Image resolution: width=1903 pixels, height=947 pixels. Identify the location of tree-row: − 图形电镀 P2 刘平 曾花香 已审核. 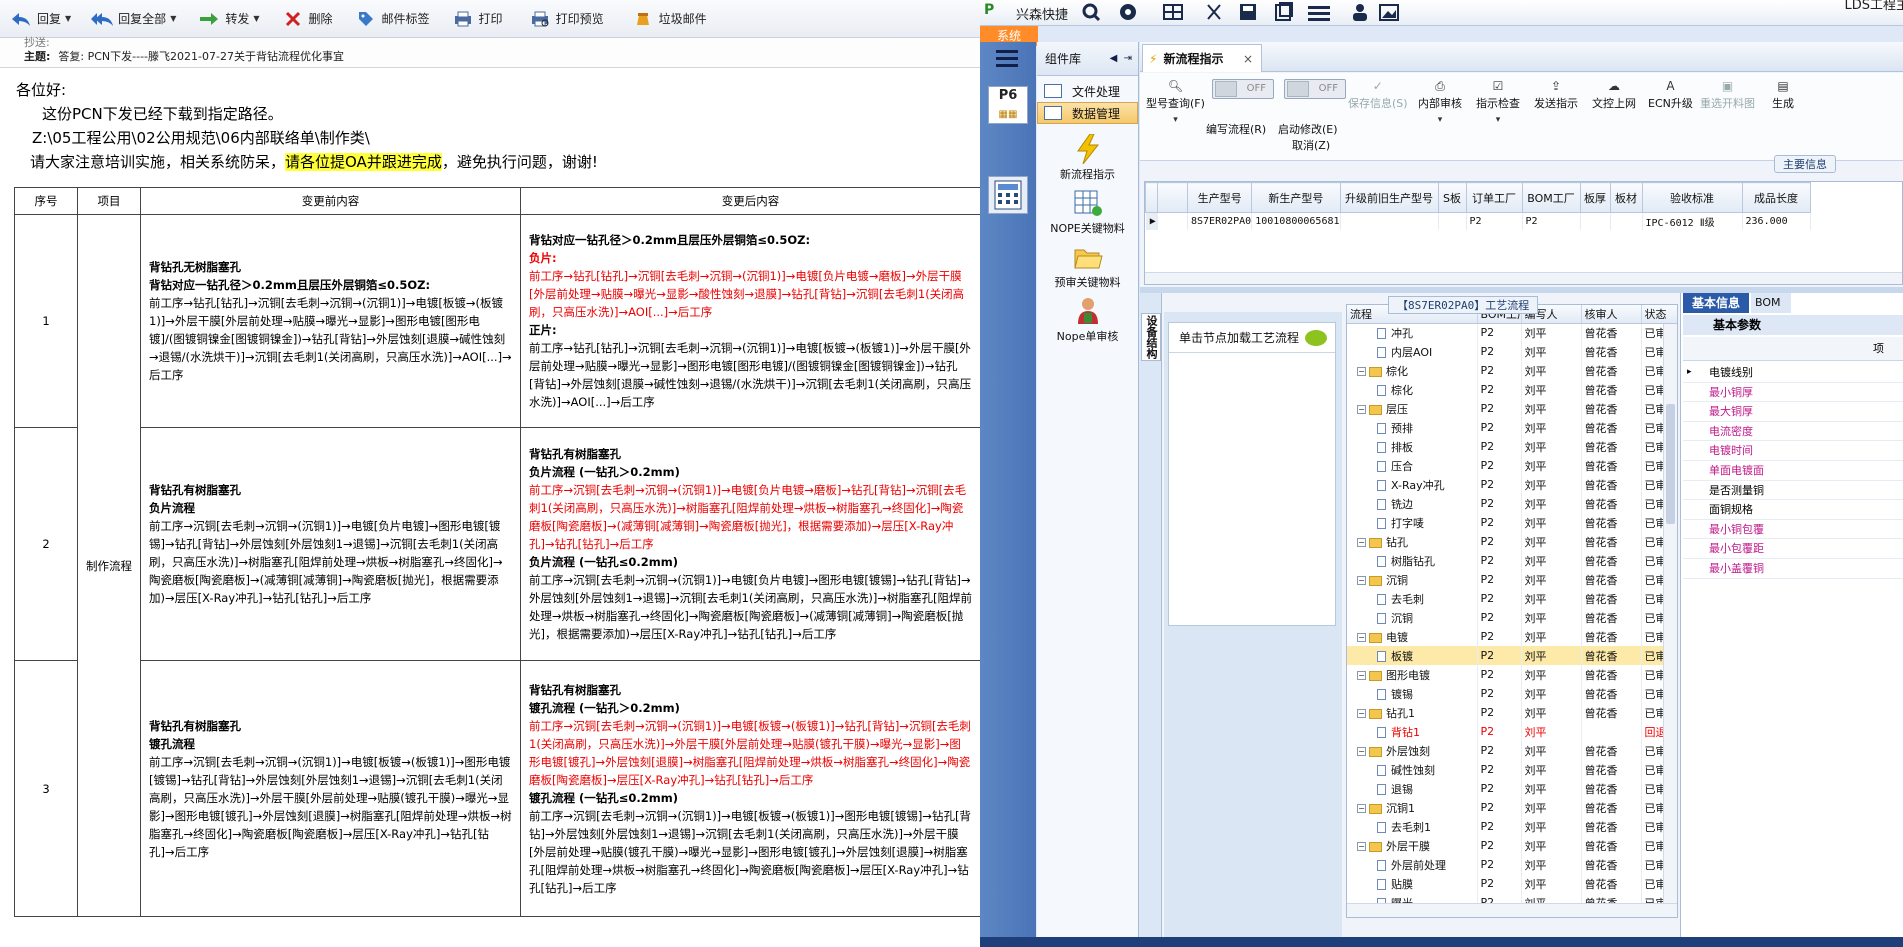
(1512, 674).